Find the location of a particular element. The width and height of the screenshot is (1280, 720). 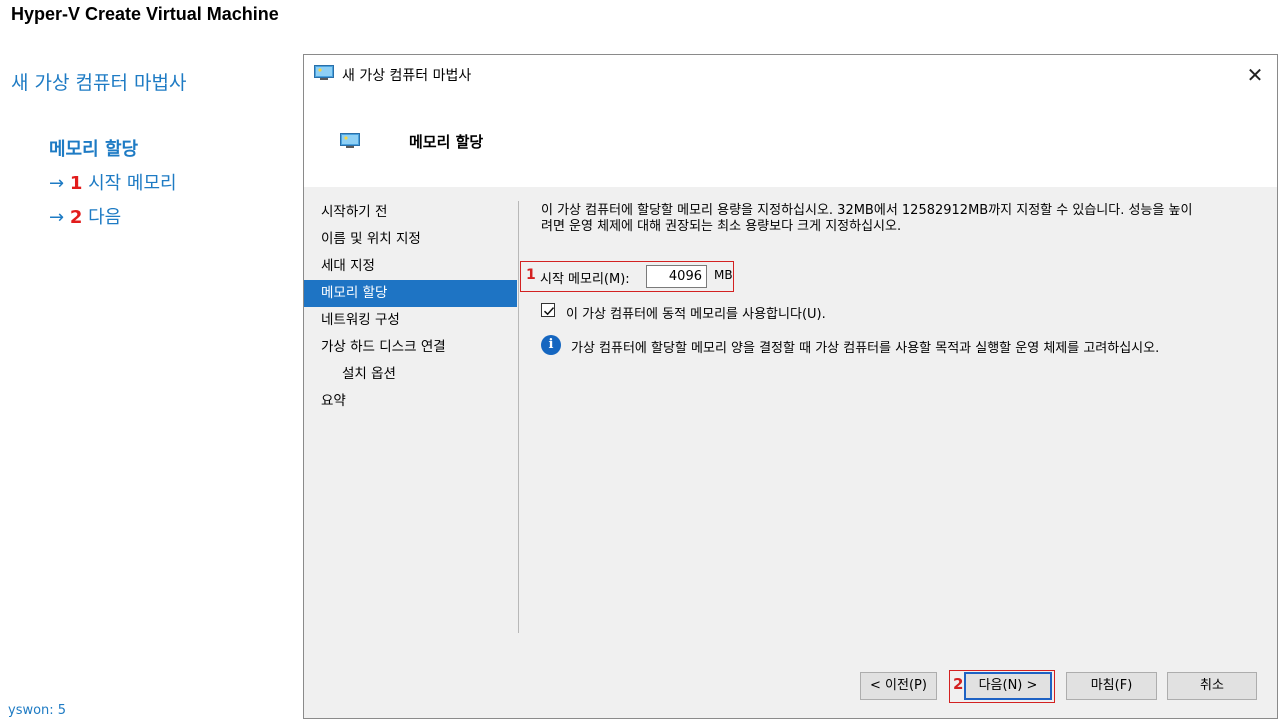

dynamic-memory-label: 이 가상 컴퓨터에 동적 메모리를 사용합니다(U). is located at coordinates (696, 312).